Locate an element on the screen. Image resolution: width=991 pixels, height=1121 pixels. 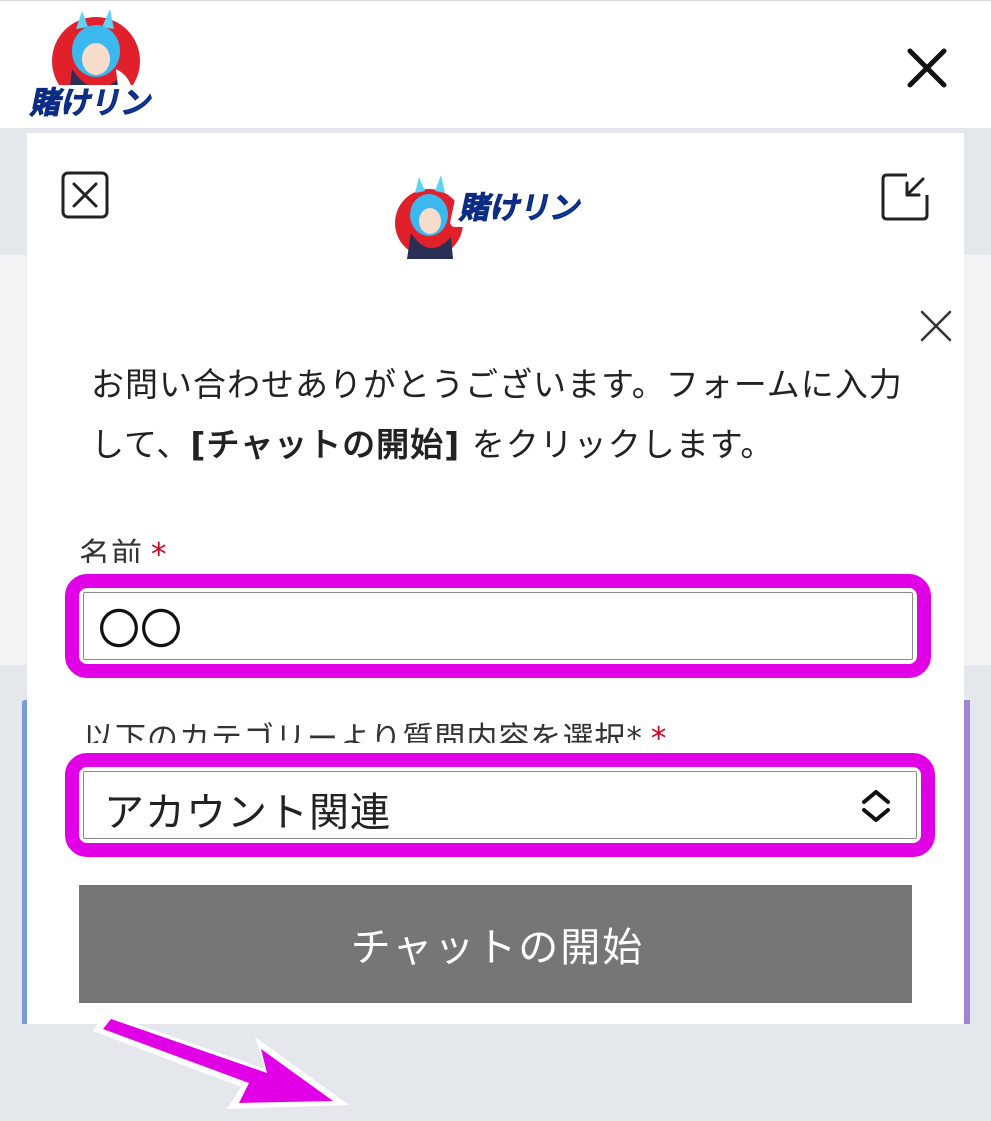
name-input is located at coordinates (498, 626).